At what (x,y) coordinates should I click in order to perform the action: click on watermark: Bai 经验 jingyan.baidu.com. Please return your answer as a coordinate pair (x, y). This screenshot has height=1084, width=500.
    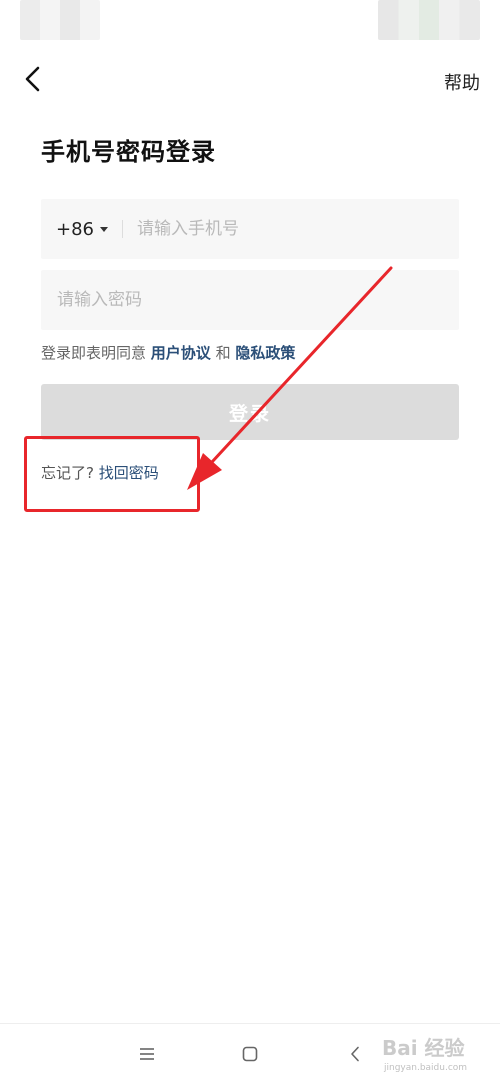
    Looking at the image, I should click on (434, 1054).